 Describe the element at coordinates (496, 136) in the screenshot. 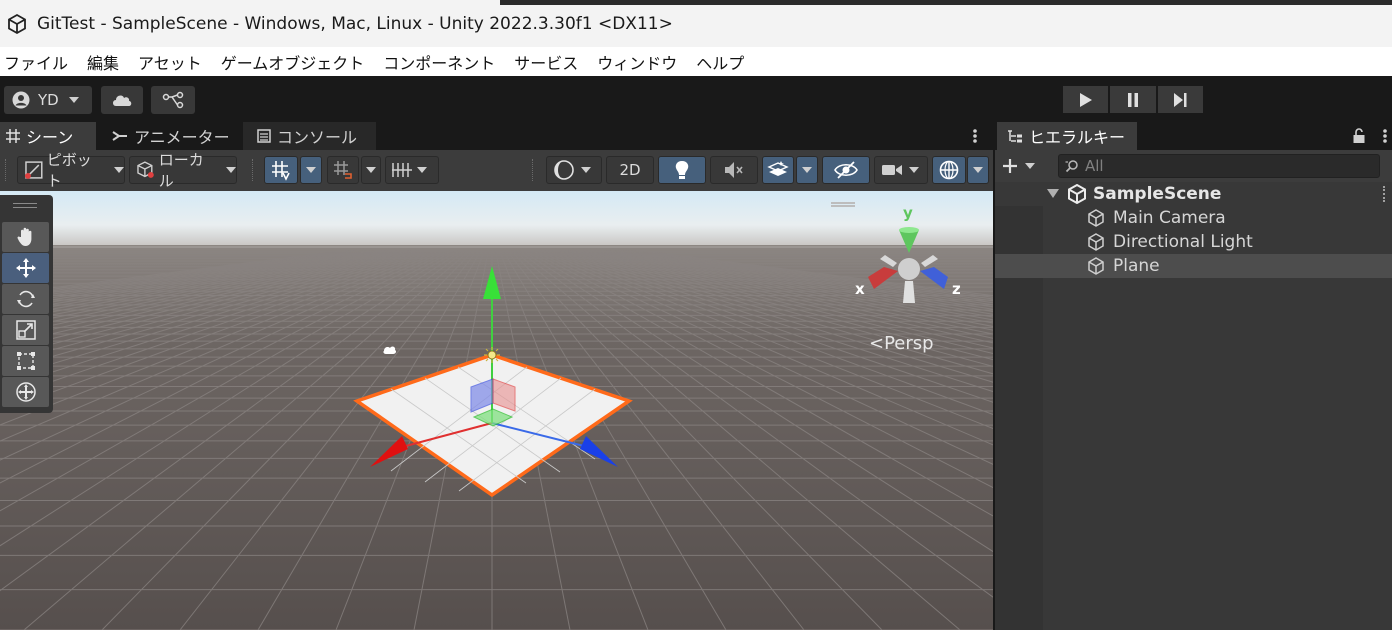

I see `scene-tab-bar: シーン アニメーター コンソール` at that location.